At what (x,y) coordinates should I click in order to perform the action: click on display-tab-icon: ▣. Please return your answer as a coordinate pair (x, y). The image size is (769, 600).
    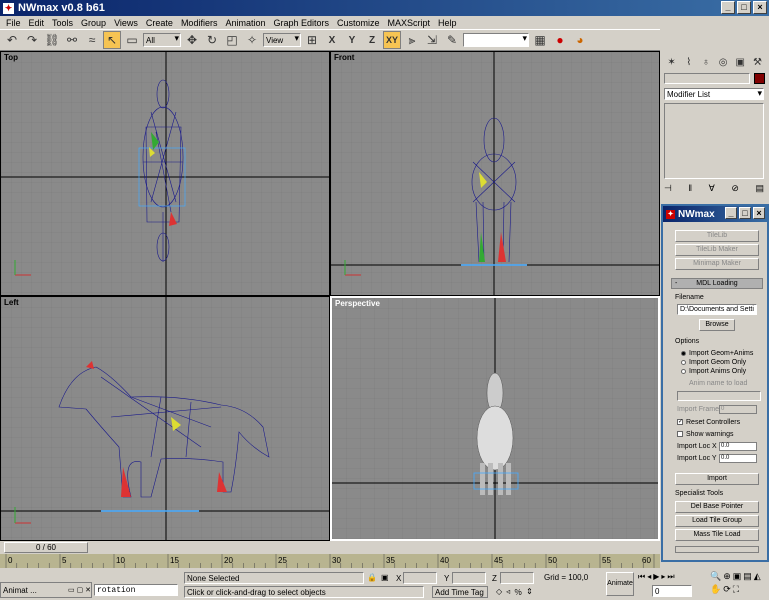
    Looking at the image, I should click on (740, 62).